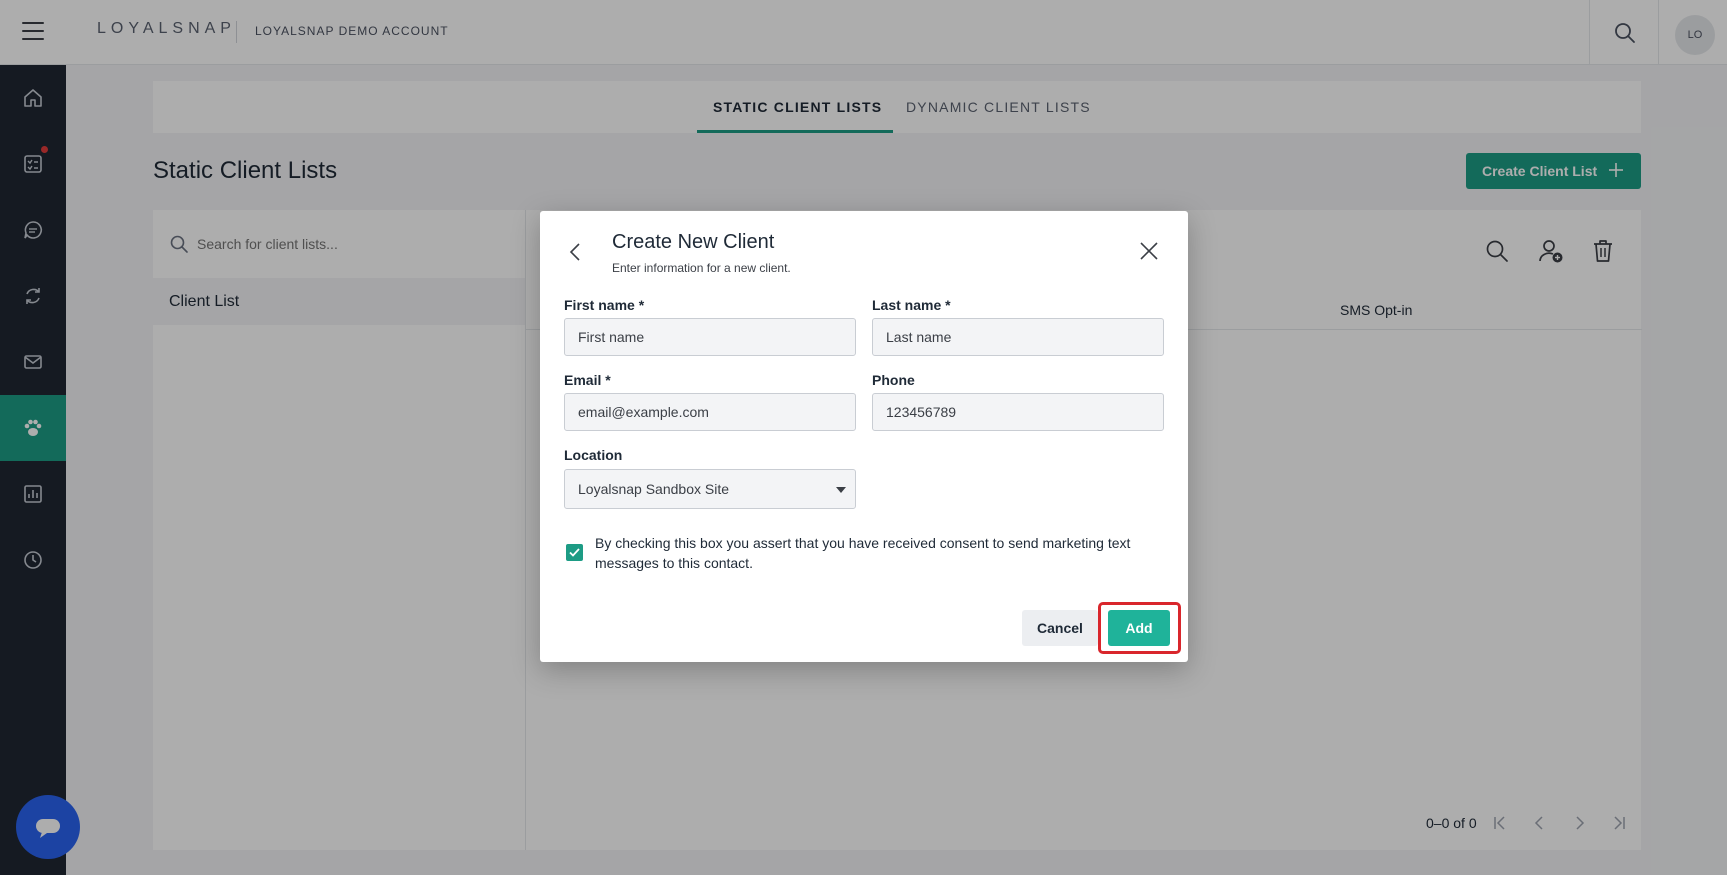 This screenshot has width=1727, height=875. Describe the element at coordinates (1018, 412) in the screenshot. I see `phone-field` at that location.